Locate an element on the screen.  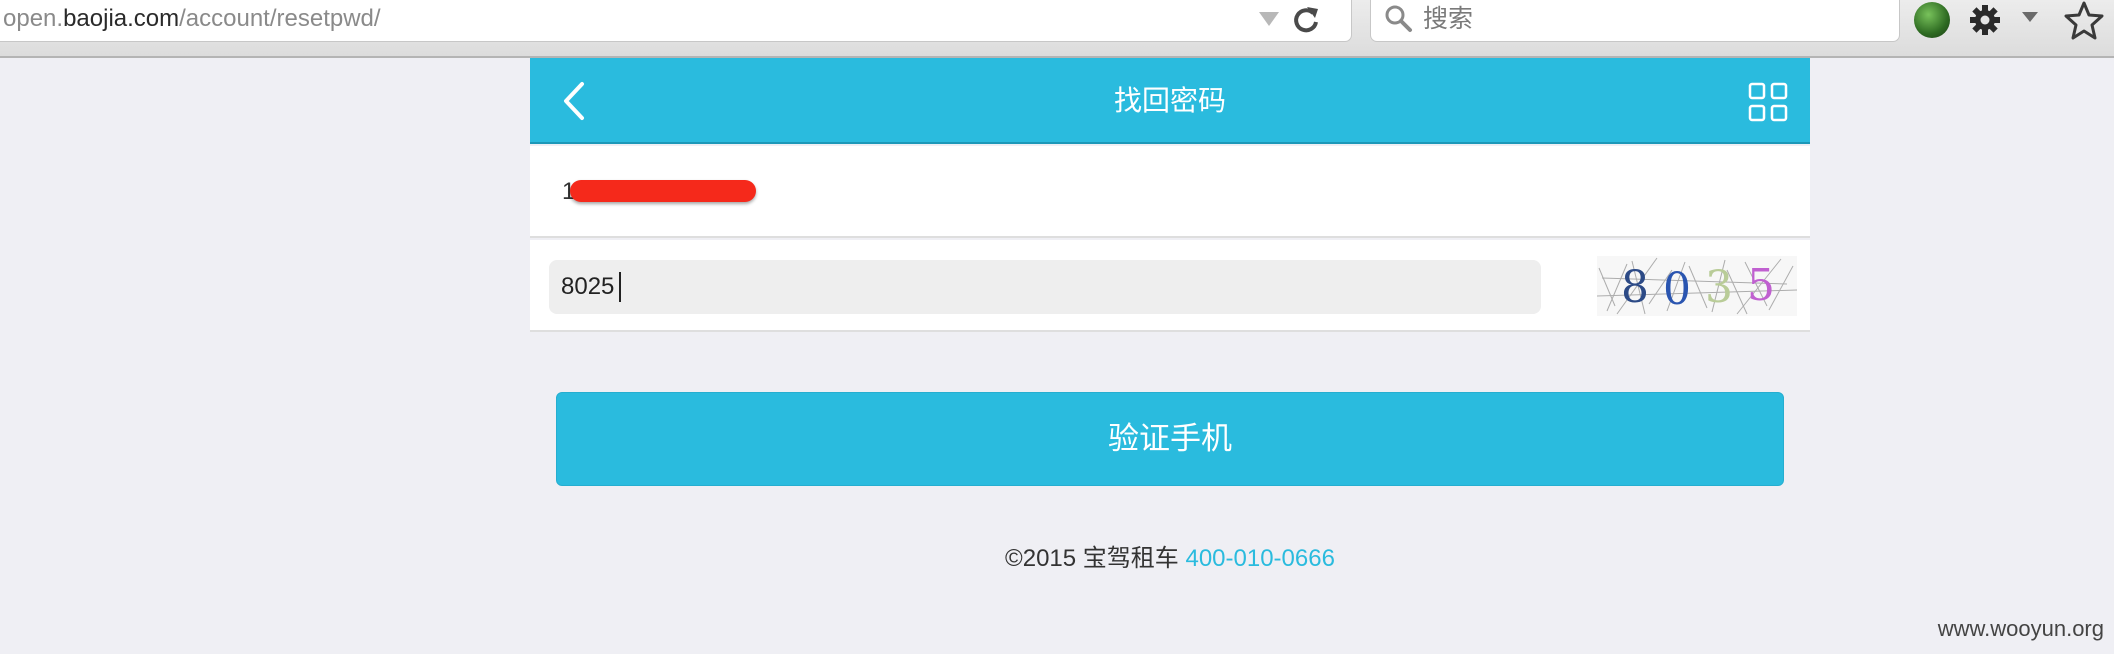
menu-grid-icon is located at coordinates (1768, 102).